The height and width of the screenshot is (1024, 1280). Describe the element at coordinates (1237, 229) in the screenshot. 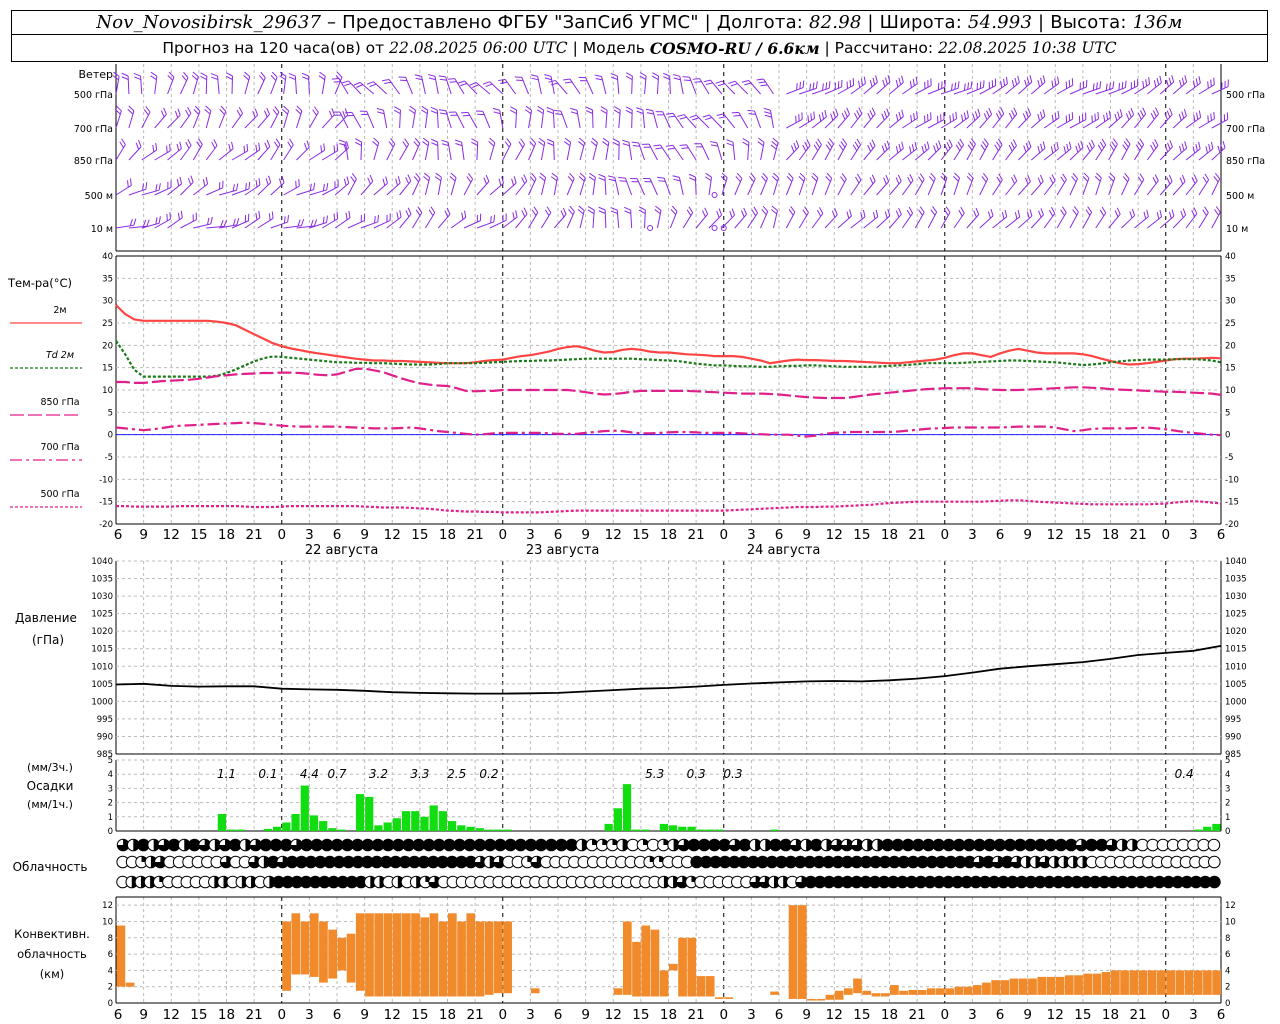

I see `wind-level-label-right: 10 м` at that location.